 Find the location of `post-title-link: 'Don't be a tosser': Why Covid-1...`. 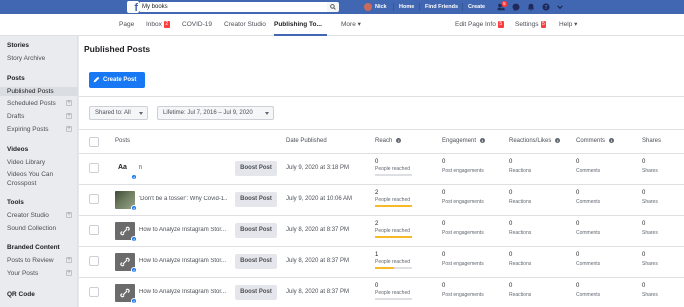

post-title-link: 'Don't be a tosser': Why Covid-1... is located at coordinates (183, 199).